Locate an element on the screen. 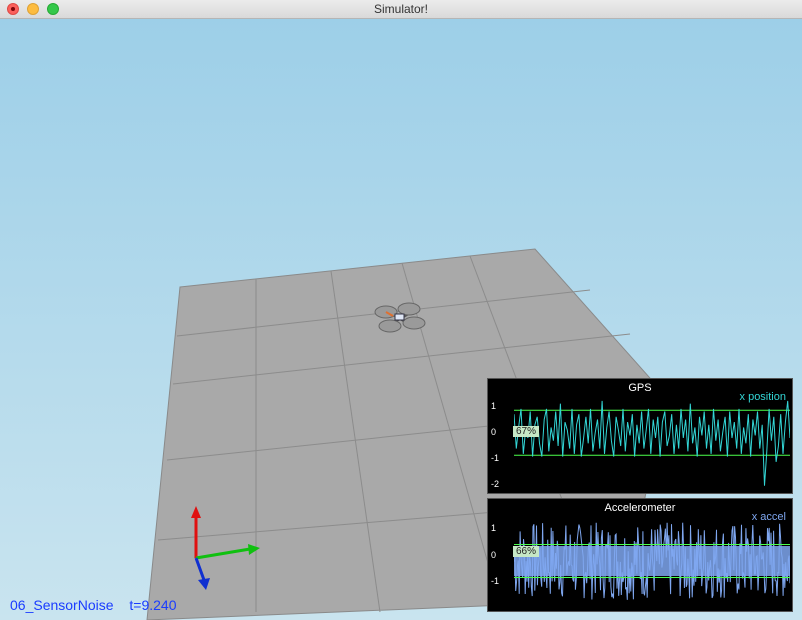 This screenshot has width=802, height=620. quadcopter-icon is located at coordinates (400, 317).